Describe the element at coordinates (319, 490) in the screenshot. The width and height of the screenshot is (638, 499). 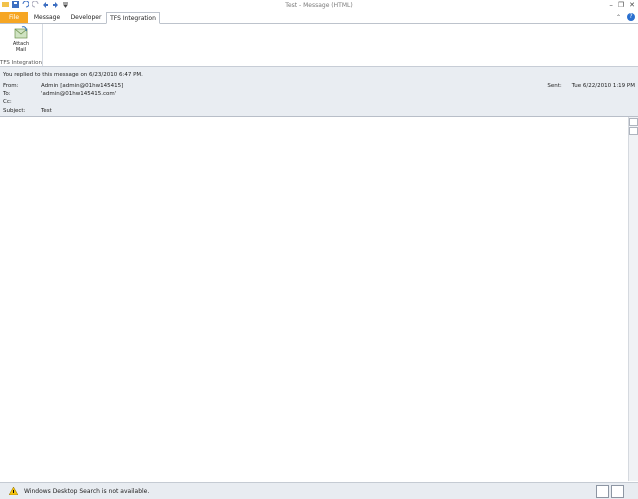
I see `status-bar: Windows Desktop Search is not available.` at that location.